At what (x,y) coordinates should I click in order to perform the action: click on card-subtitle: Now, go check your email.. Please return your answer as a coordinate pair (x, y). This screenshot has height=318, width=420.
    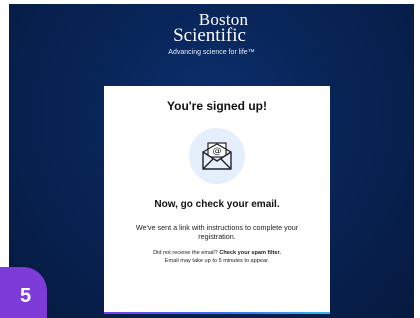
    Looking at the image, I should click on (217, 204).